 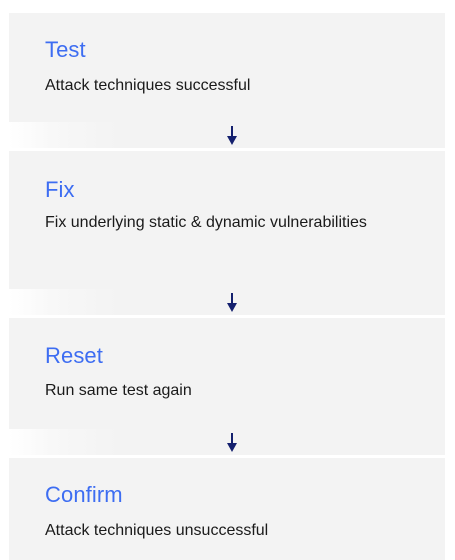 I want to click on step-title: Reset, so click(x=74, y=355).